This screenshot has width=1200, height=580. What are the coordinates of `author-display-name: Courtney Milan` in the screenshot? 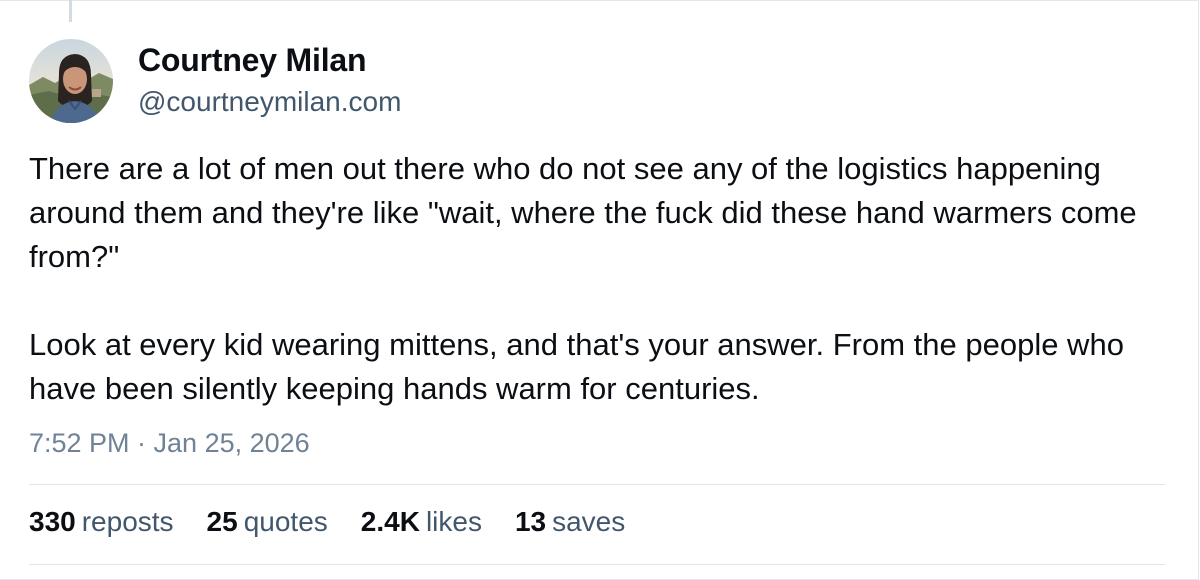 It's located at (252, 60).